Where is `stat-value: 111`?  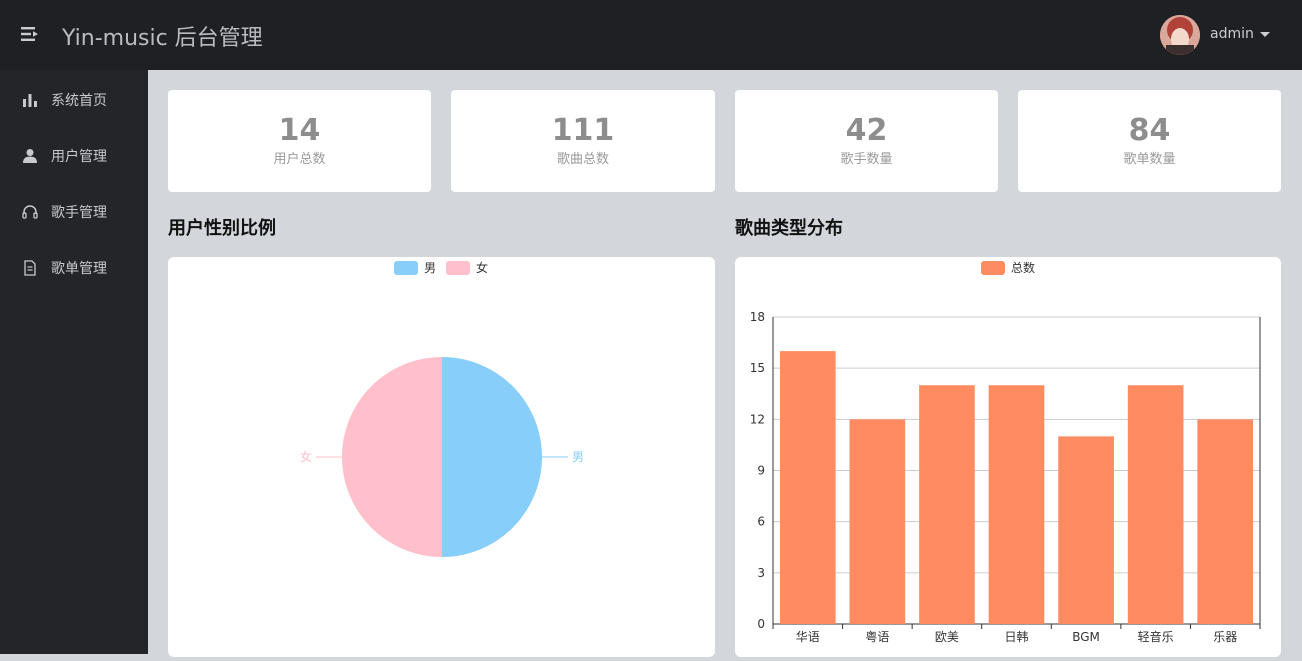 stat-value: 111 is located at coordinates (583, 130).